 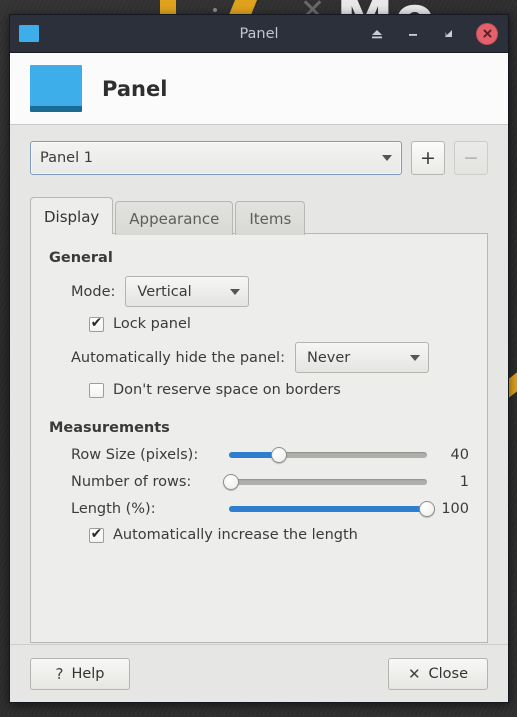 I want to click on row-size-slider, so click(x=328, y=455).